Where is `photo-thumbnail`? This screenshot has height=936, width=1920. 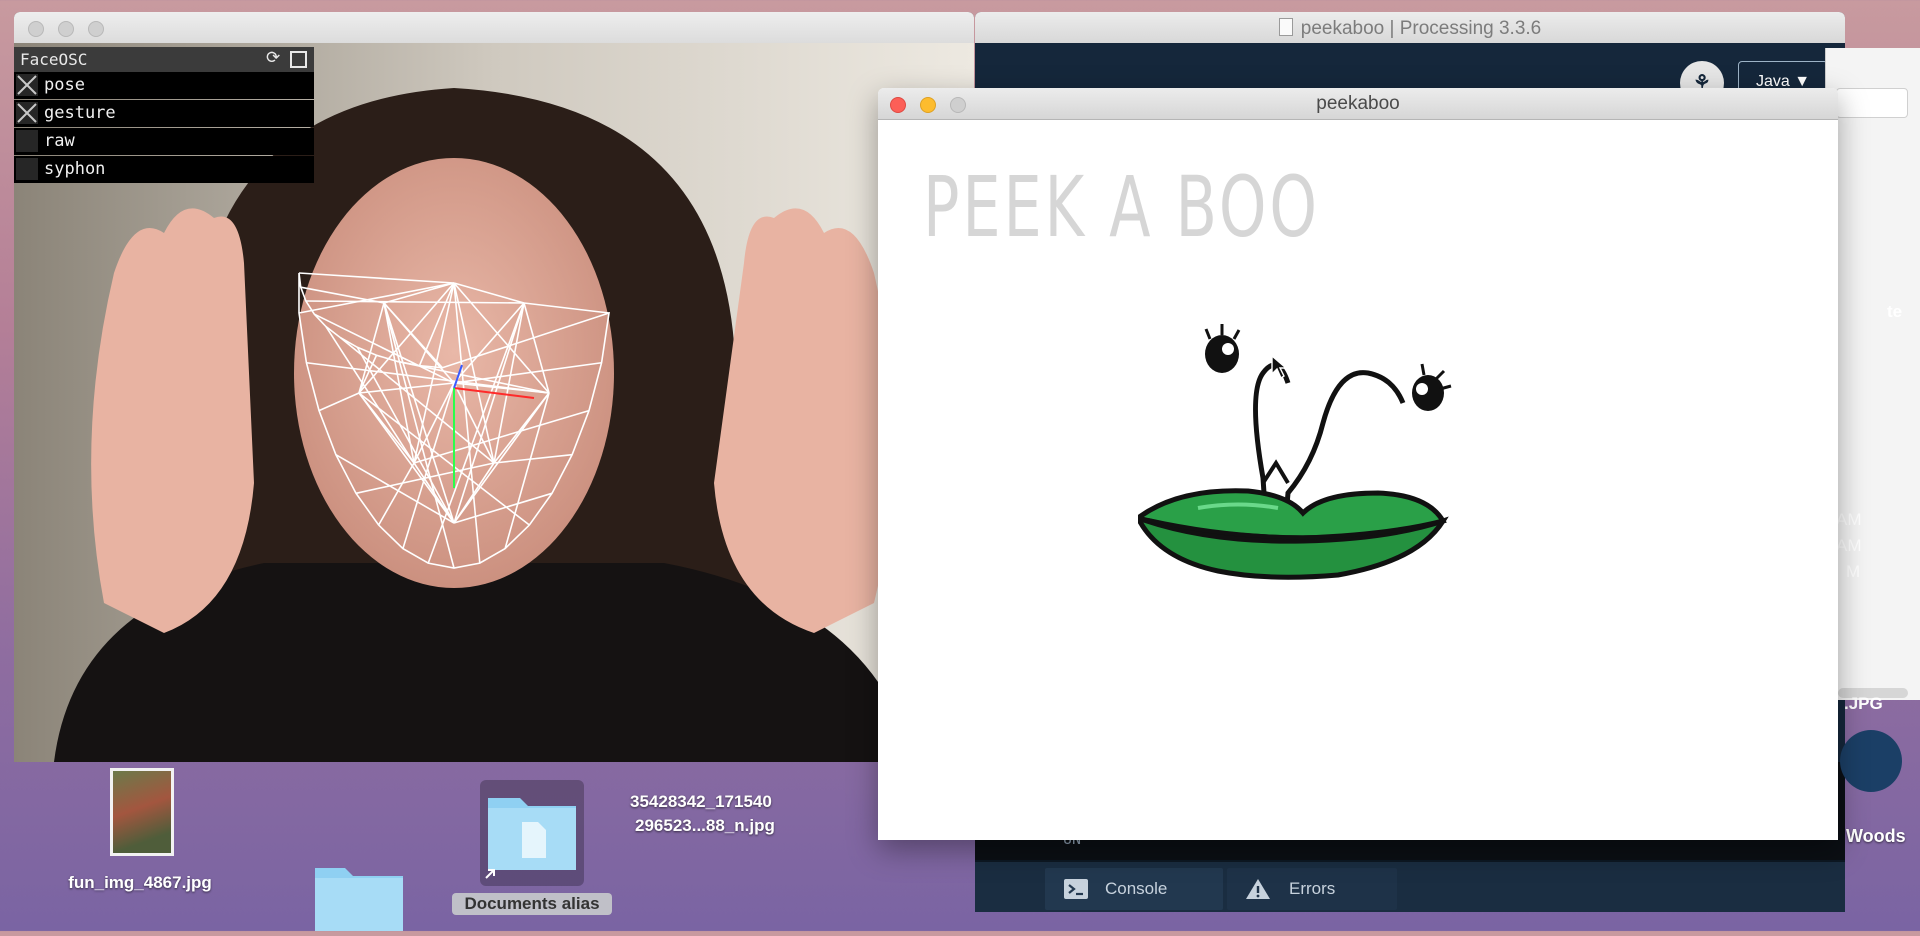 photo-thumbnail is located at coordinates (142, 812).